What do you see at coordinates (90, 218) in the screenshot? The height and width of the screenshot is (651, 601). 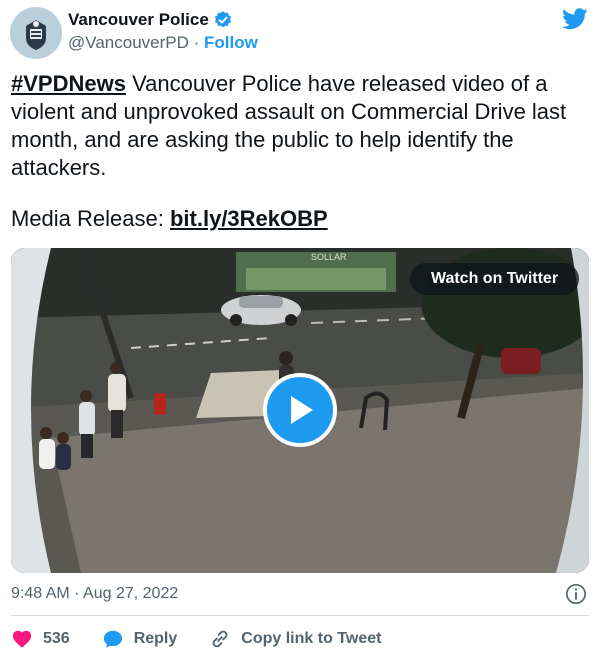 I see `release-label: Media Release:` at bounding box center [90, 218].